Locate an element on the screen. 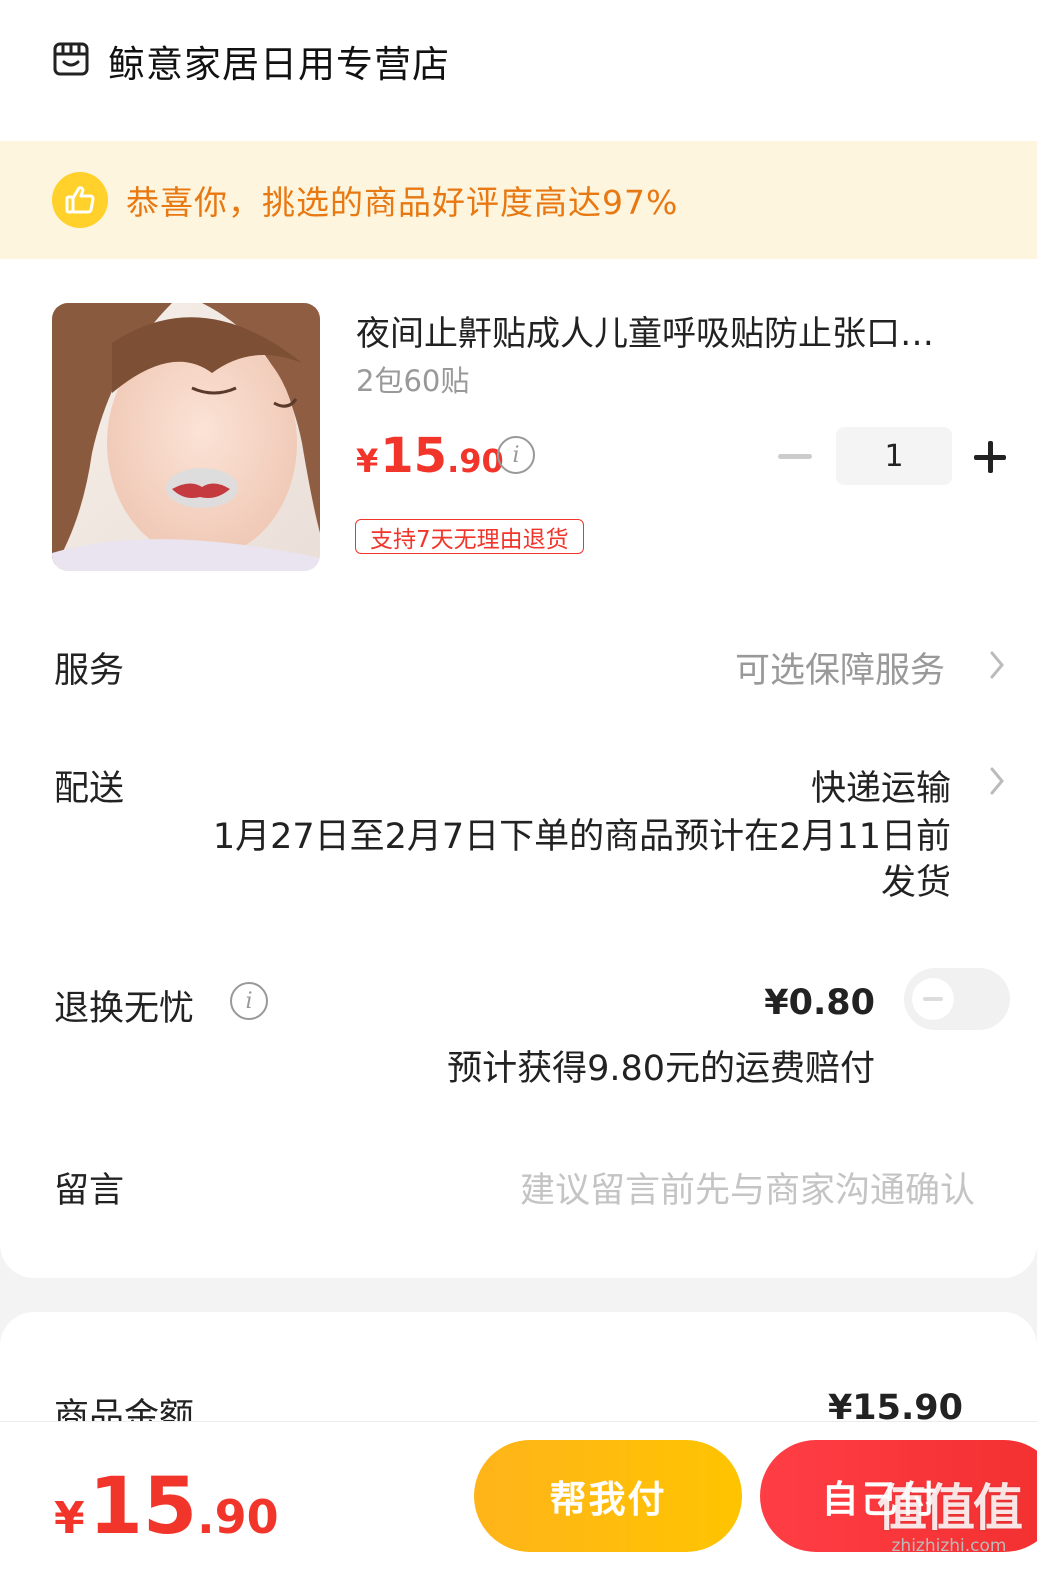 The width and height of the screenshot is (1037, 1591). return-worry-free-label: 退换无忧 is located at coordinates (124, 1009).